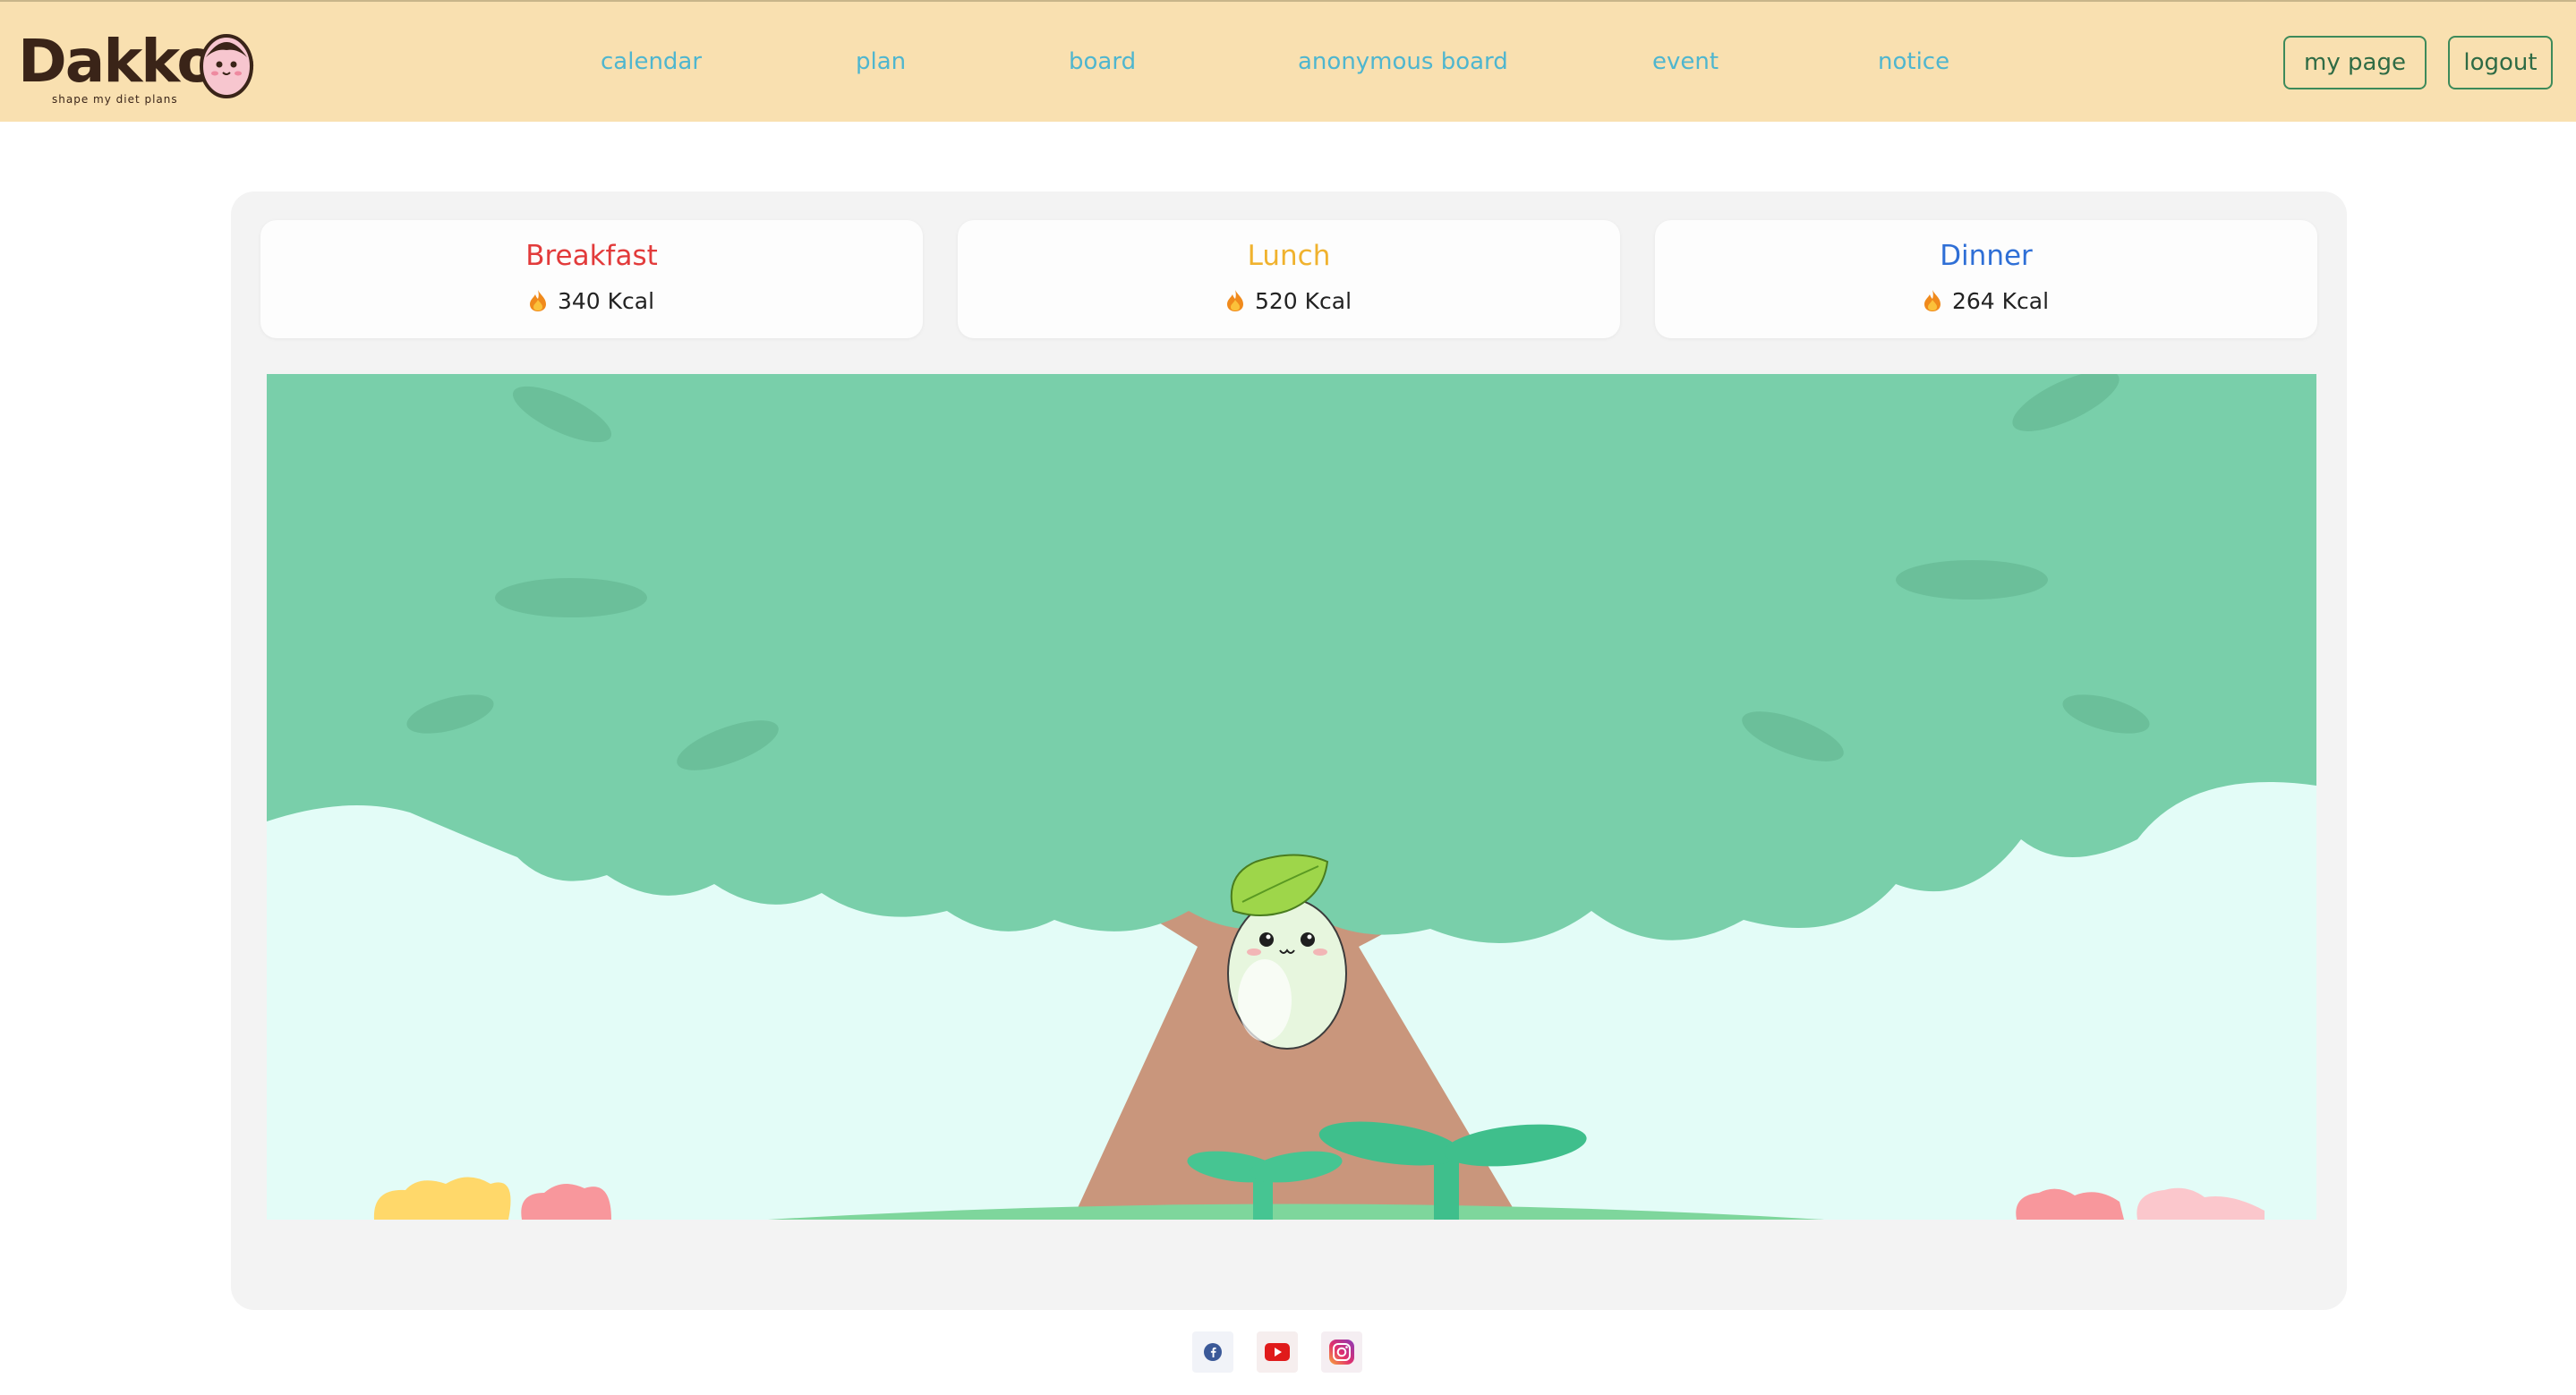  What do you see at coordinates (1289, 279) in the screenshot?
I see `lunch-card: Lunch 520 Kcal` at bounding box center [1289, 279].